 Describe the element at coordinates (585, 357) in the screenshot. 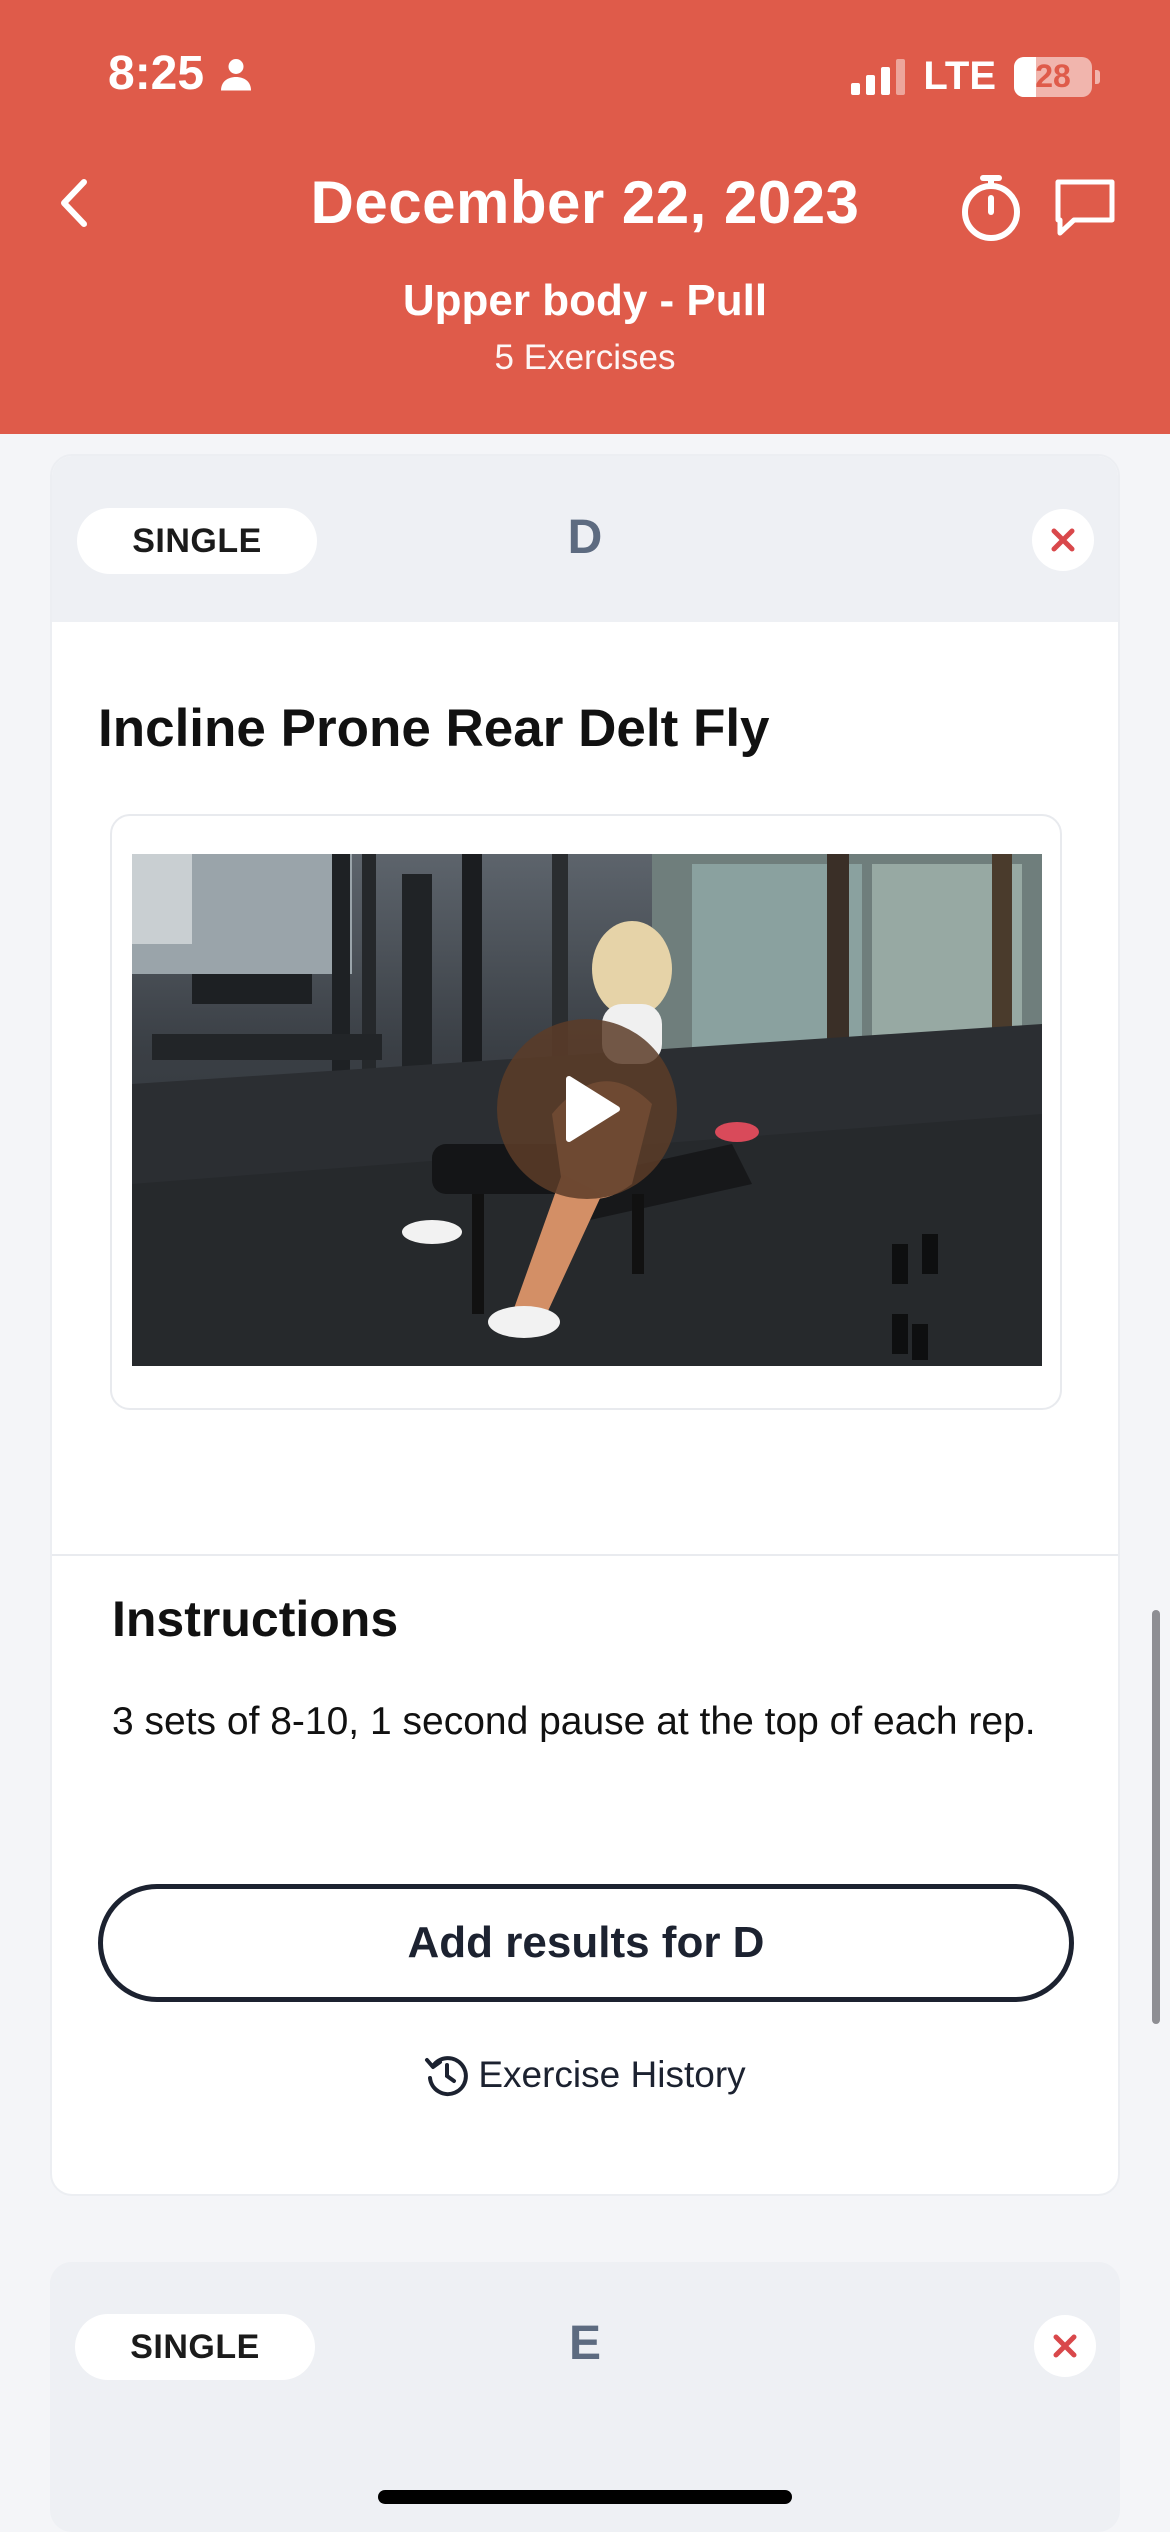

I see `exercise-count: 5 Exercises` at that location.